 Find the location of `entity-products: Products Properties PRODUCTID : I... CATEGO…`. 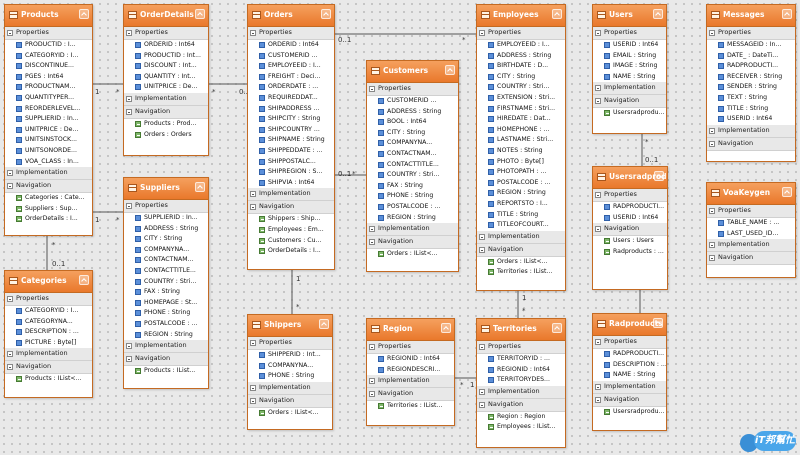

entity-products: Products Properties PRODUCTID : I... CATEGO… is located at coordinates (48, 120).